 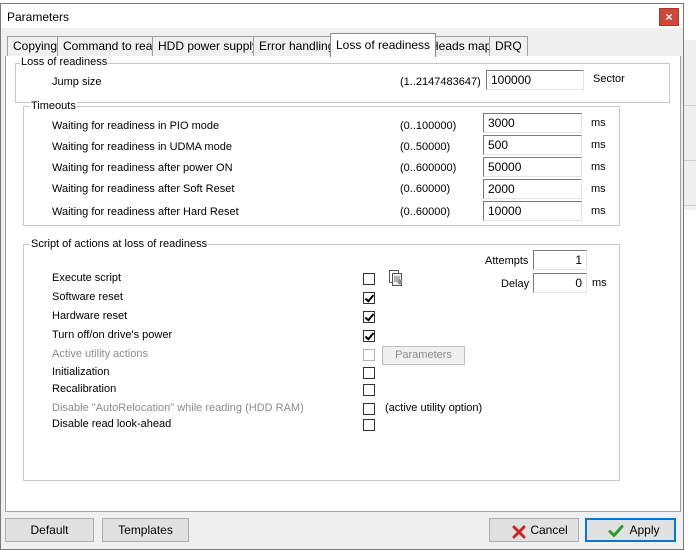 What do you see at coordinates (598, 189) in the screenshot?
I see `timeout-soft-reset-unit: ms` at bounding box center [598, 189].